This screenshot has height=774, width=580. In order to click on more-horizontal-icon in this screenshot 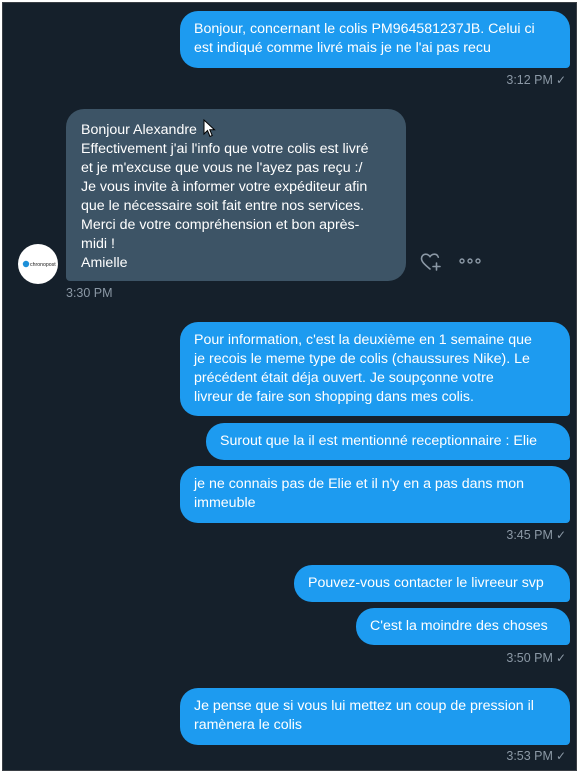, I will do `click(470, 261)`.